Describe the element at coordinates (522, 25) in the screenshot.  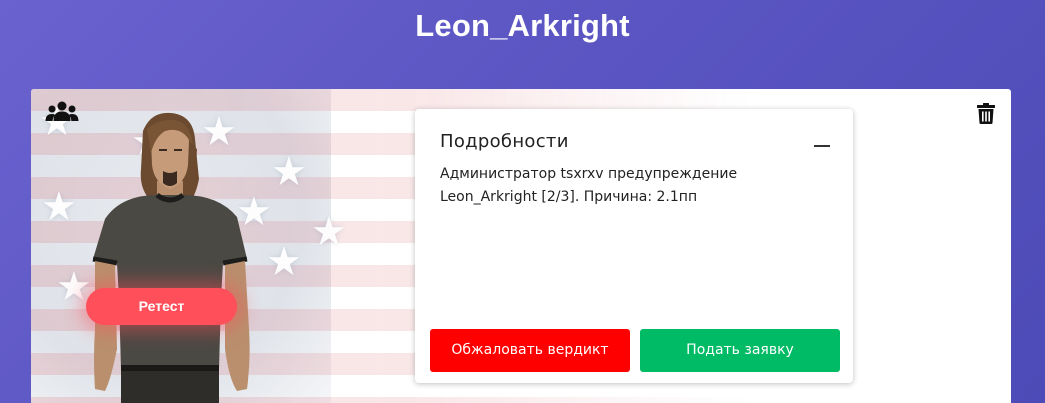
I see `page-title: Leon_Arkright` at that location.